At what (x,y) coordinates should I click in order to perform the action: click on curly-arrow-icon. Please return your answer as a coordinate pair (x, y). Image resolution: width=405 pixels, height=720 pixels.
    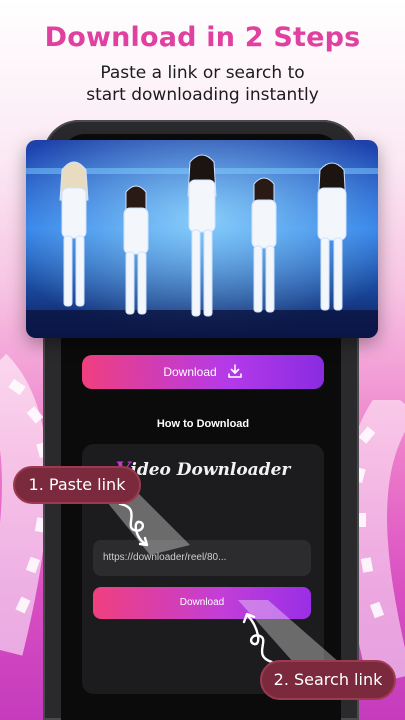
    Looking at the image, I should click on (133, 524).